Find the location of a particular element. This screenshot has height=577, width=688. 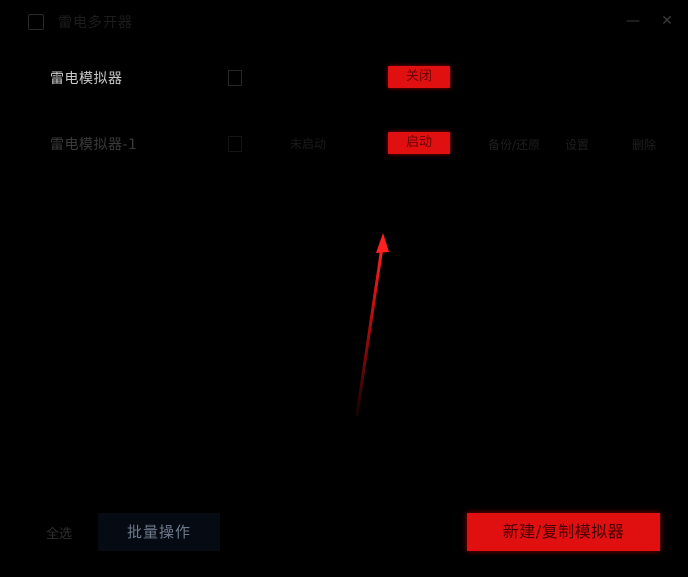

start-instance-button: 启动 is located at coordinates (419, 143).